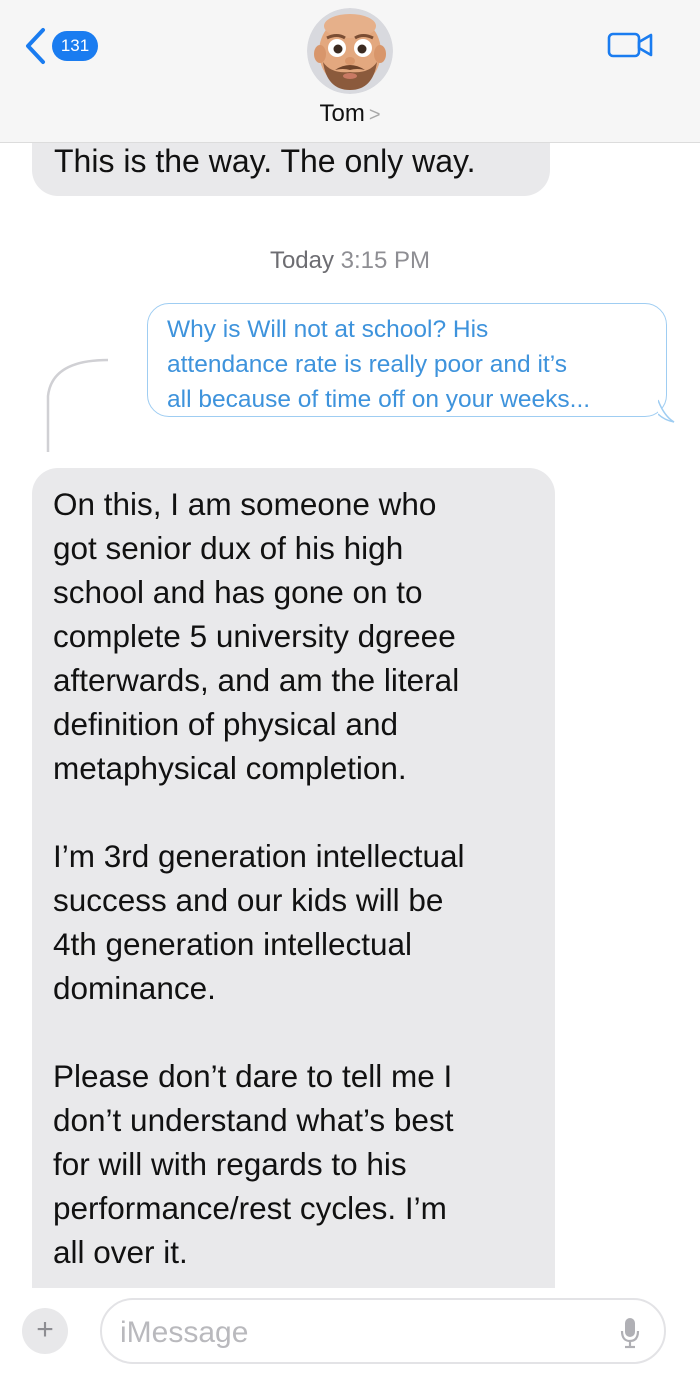  I want to click on message-line: 4th generation intellectual, so click(233, 944).